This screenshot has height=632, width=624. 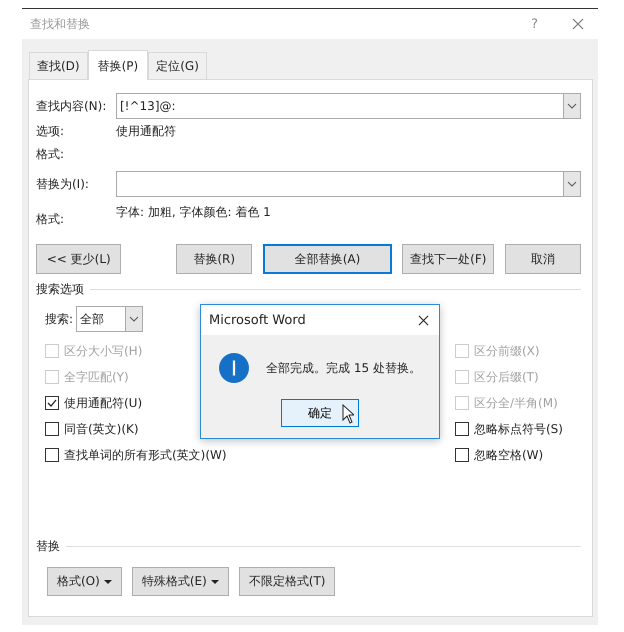 I want to click on section-heading: 搜索选项, so click(x=60, y=289).